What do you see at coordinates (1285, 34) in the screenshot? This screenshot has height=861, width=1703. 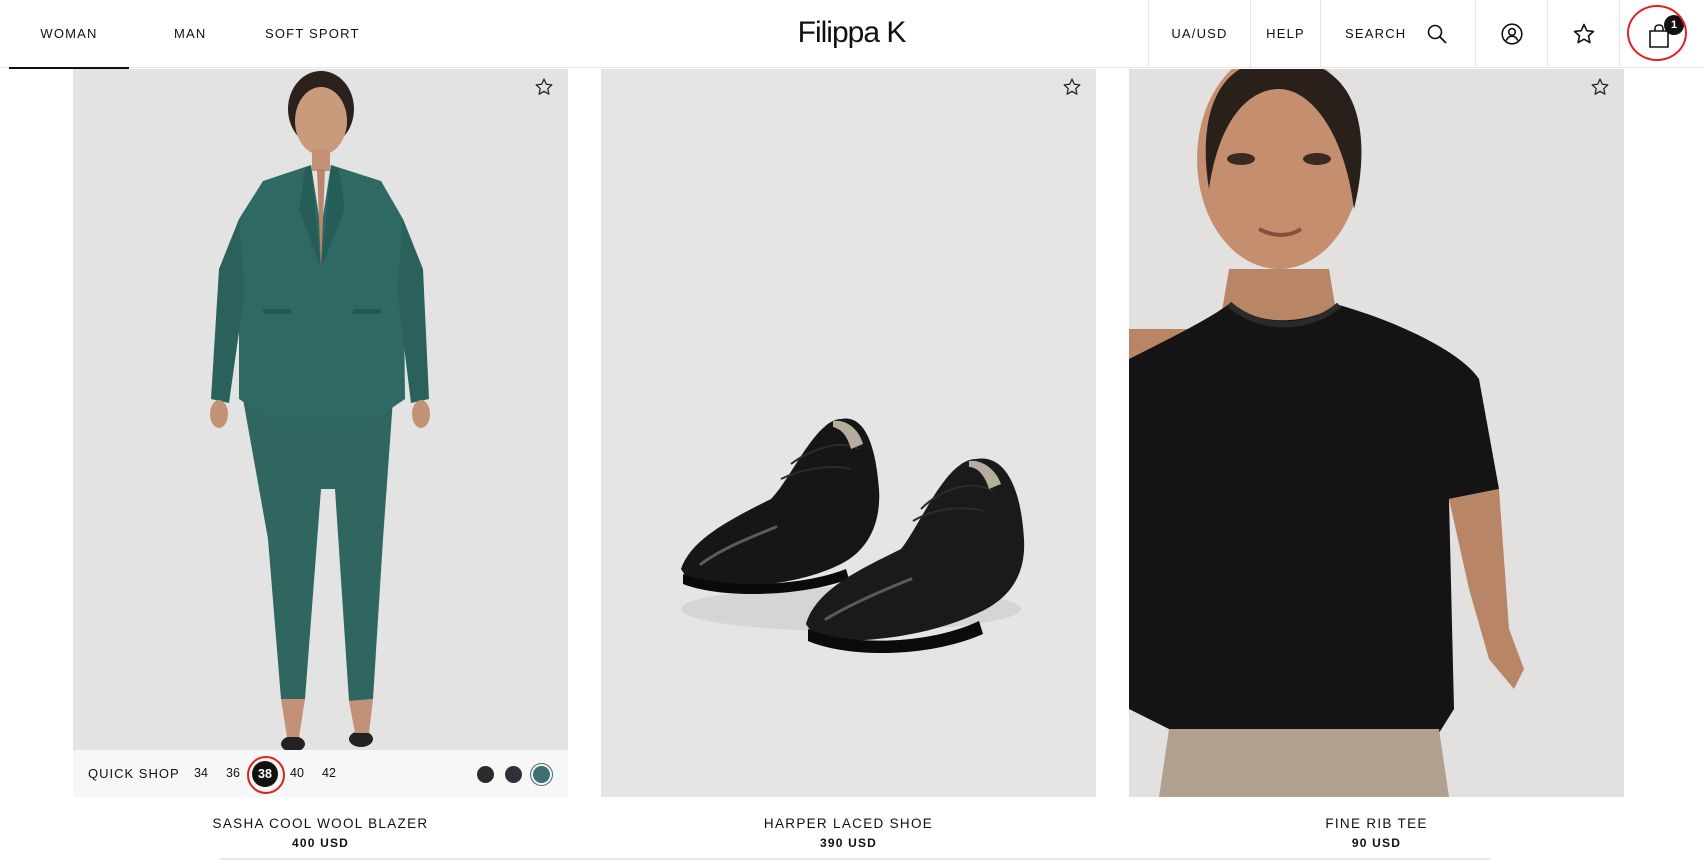 I see `help-link: HELP` at bounding box center [1285, 34].